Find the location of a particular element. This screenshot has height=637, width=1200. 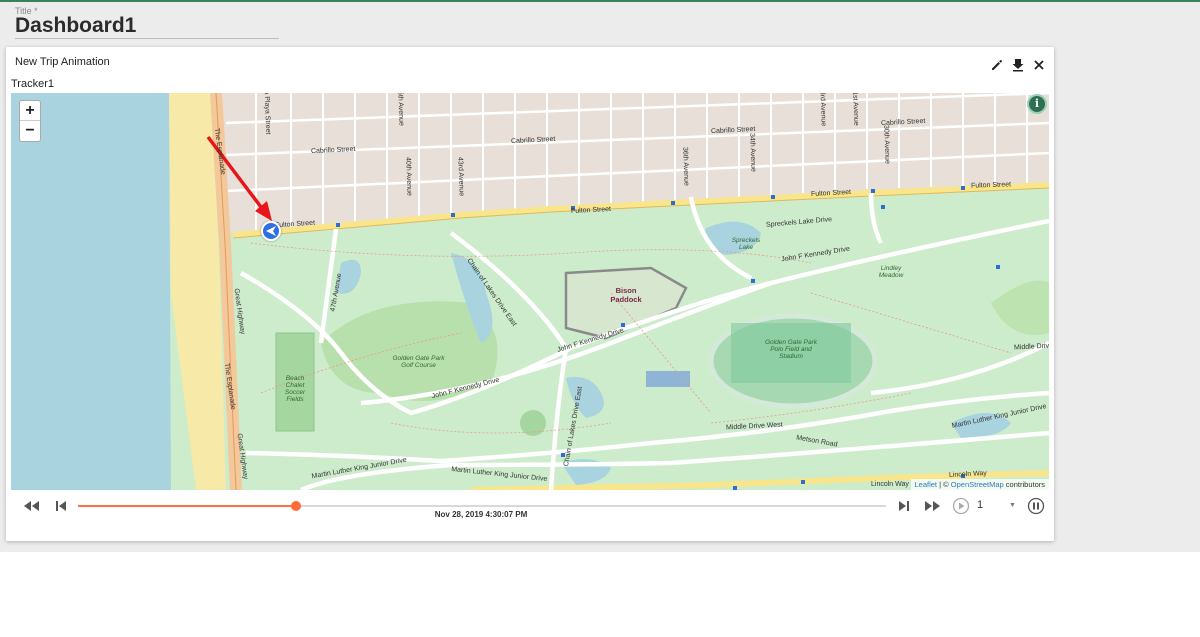

map-label-lincoln-2: Lincoln Way is located at coordinates (890, 484).